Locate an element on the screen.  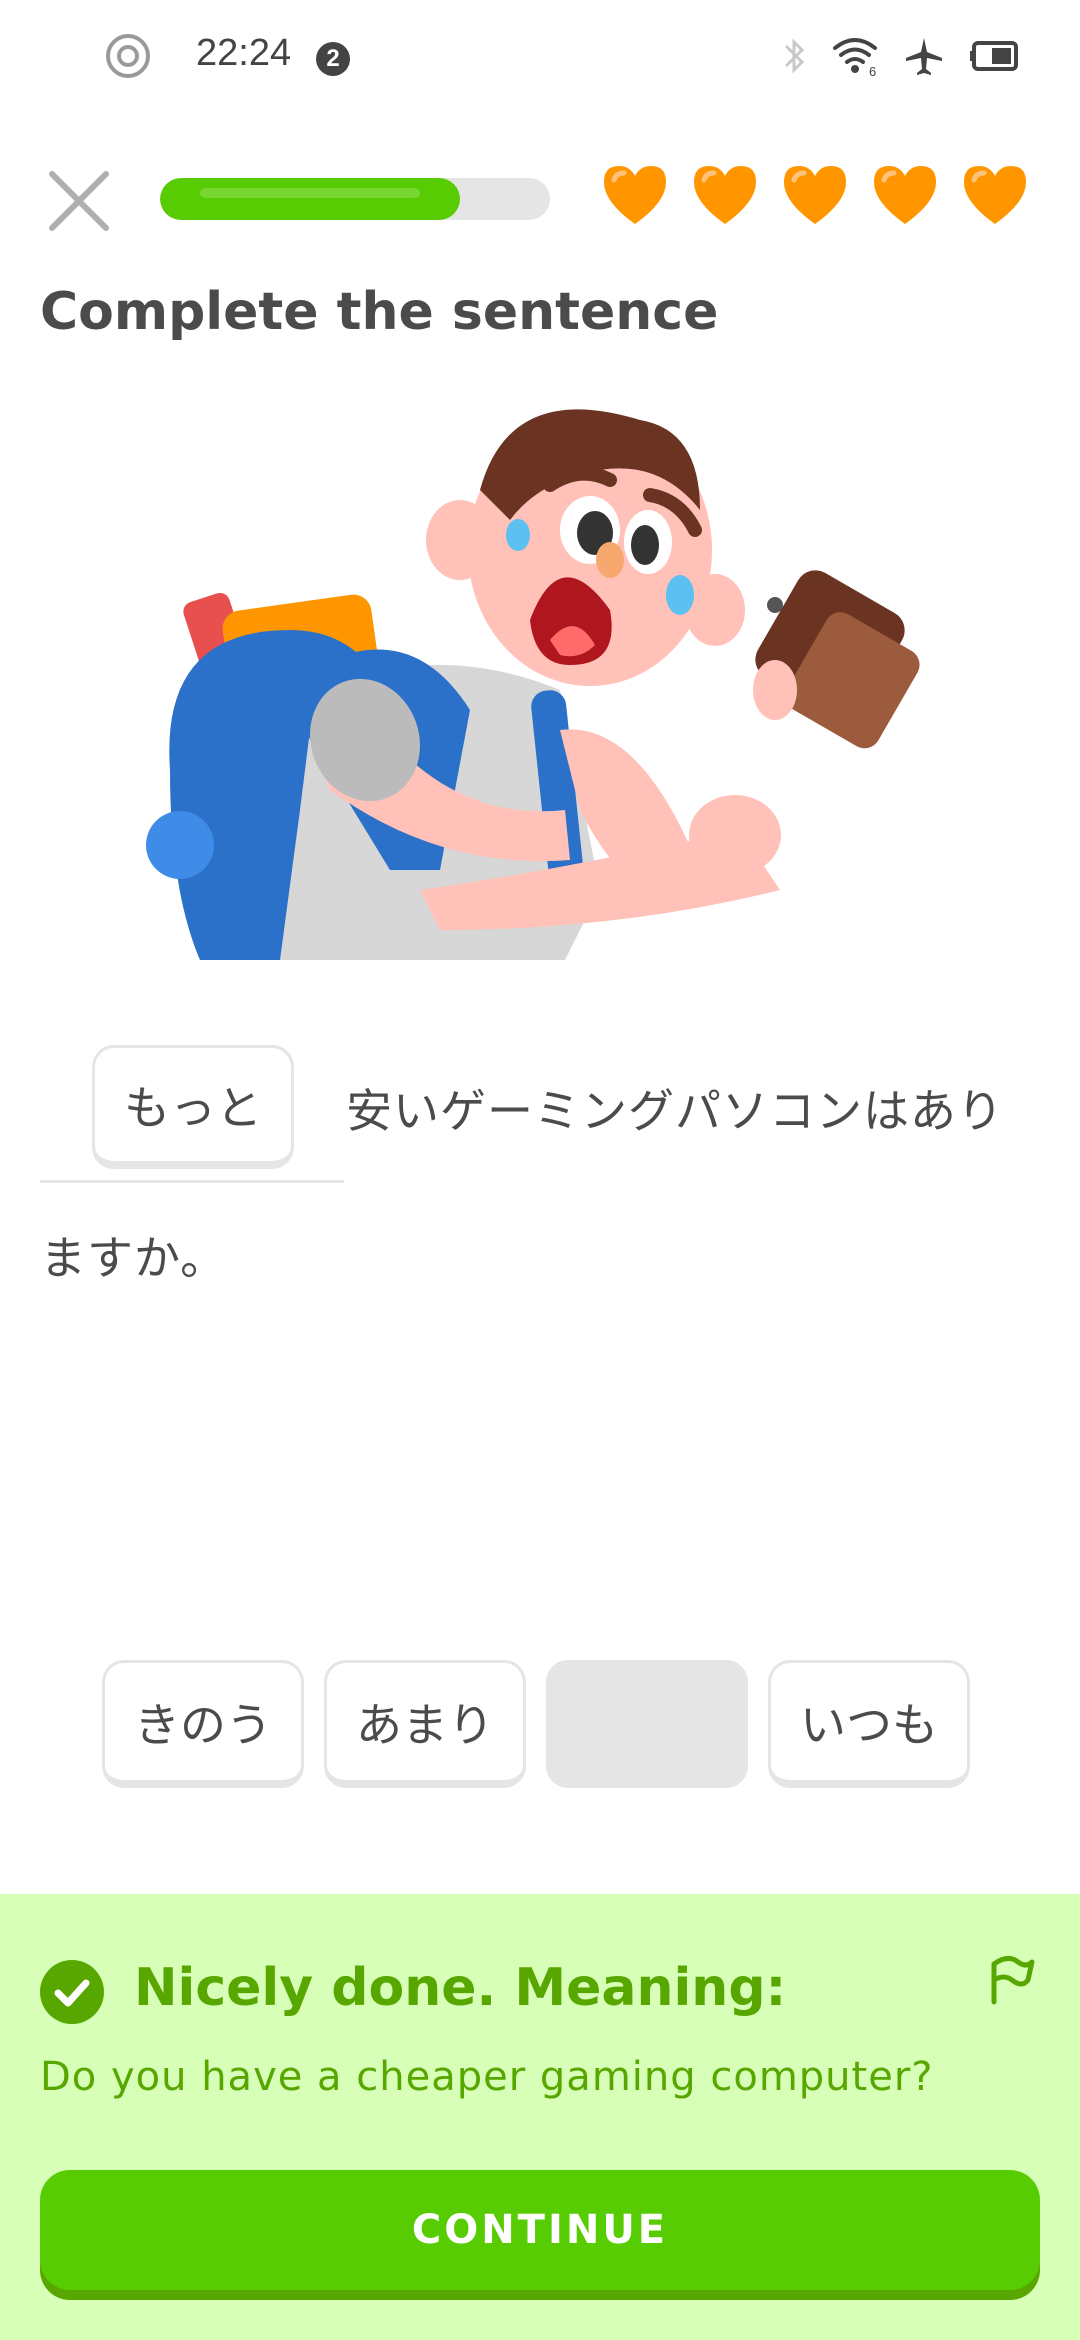
wifi-icon: 6 is located at coordinates (855, 57).